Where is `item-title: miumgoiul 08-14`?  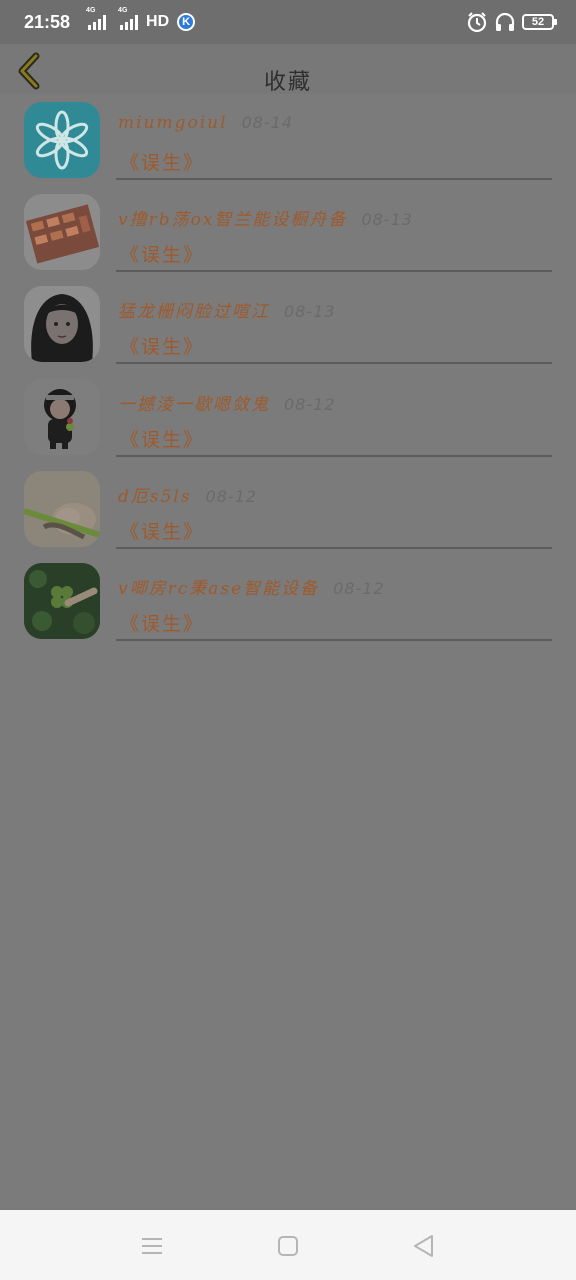 item-title: miumgoiul 08-14 is located at coordinates (206, 123).